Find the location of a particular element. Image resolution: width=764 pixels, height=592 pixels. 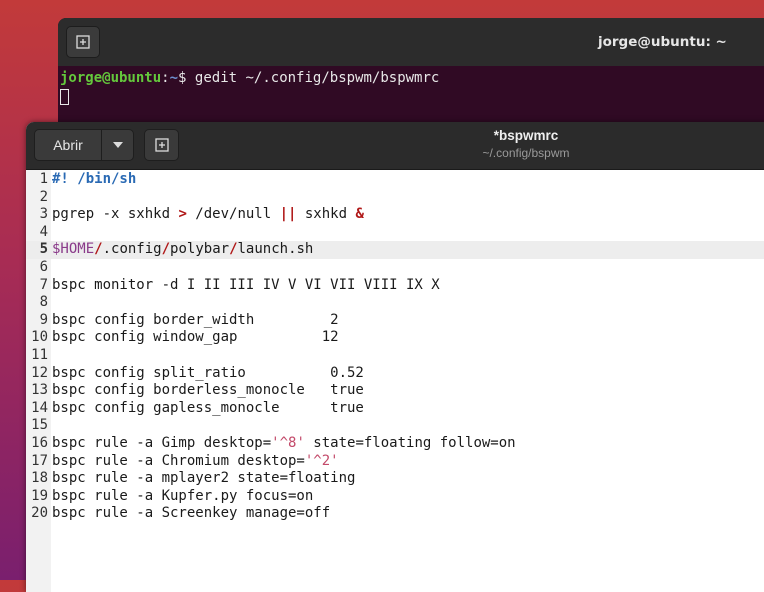

chevron-down-icon is located at coordinates (117, 145).